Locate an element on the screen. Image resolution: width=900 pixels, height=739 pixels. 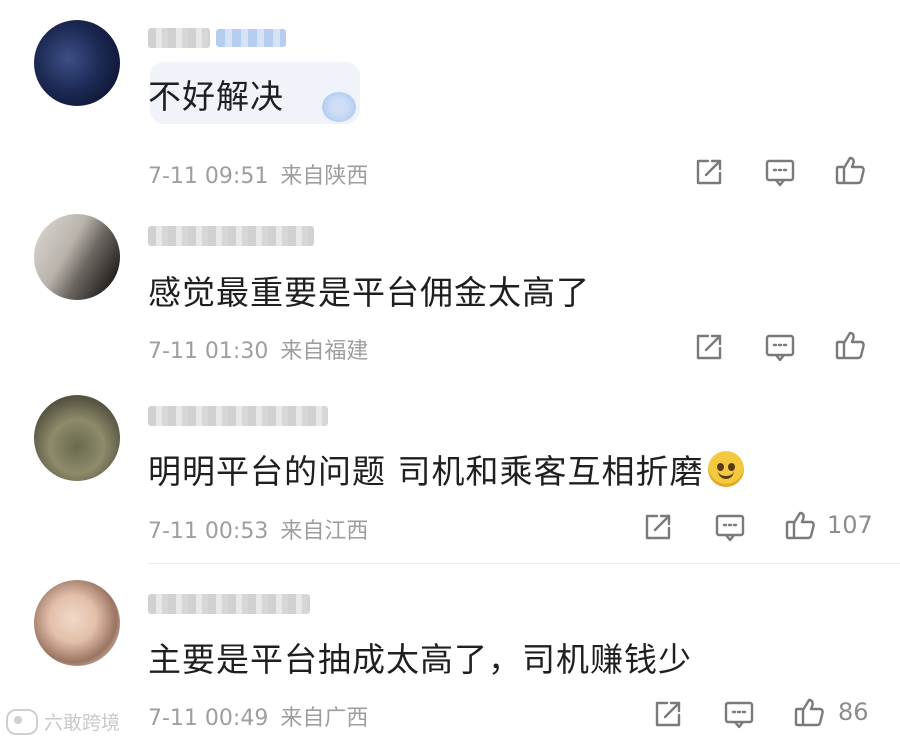
comment-meta: 7-11 00:53 来自江西 is located at coordinates (258, 529).